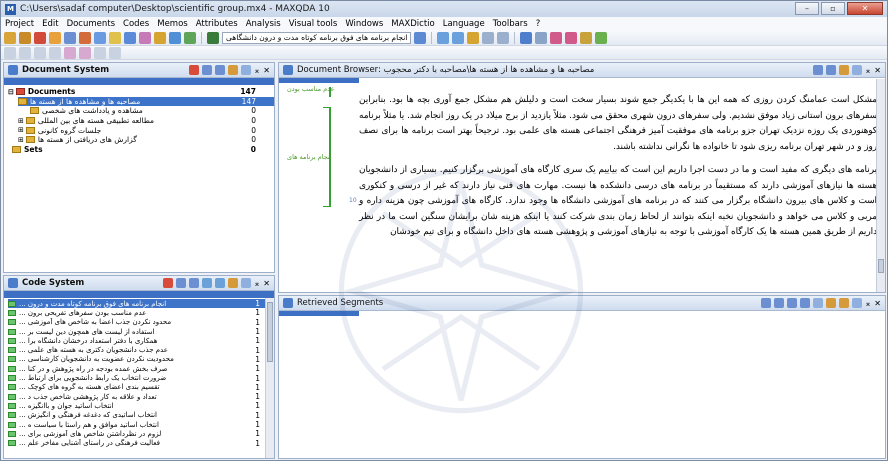 This screenshot has width=888, height=461. Describe the element at coordinates (263, 24) in the screenshot. I see `menu-analysis: Analysis` at that location.